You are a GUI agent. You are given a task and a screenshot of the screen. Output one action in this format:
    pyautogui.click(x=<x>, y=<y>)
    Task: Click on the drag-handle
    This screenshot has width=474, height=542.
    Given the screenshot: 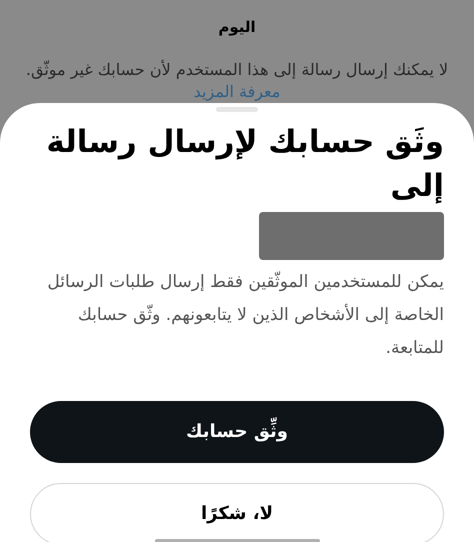 What is the action you would take?
    pyautogui.click(x=237, y=109)
    